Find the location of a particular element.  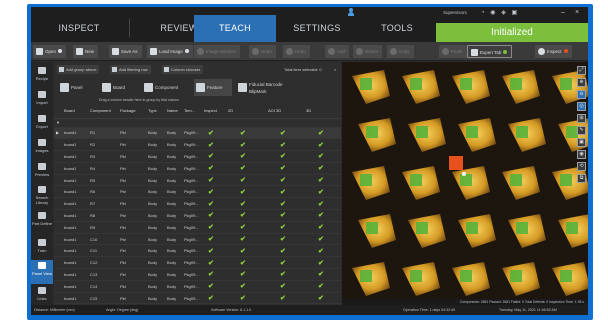

sidebar-item-images: Images is located at coordinates (42, 147).